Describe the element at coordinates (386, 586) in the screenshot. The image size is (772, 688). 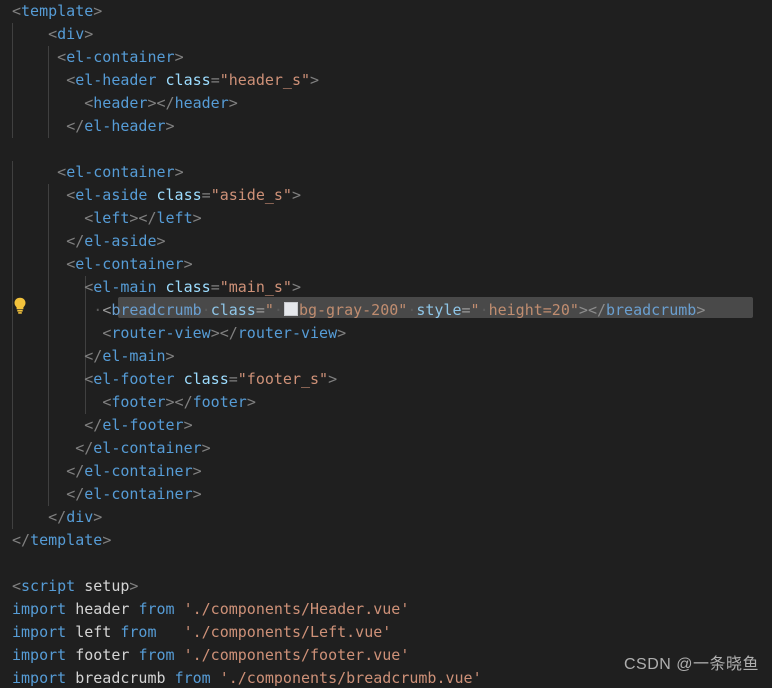
I see `code-line-26-script: <script setup>` at that location.